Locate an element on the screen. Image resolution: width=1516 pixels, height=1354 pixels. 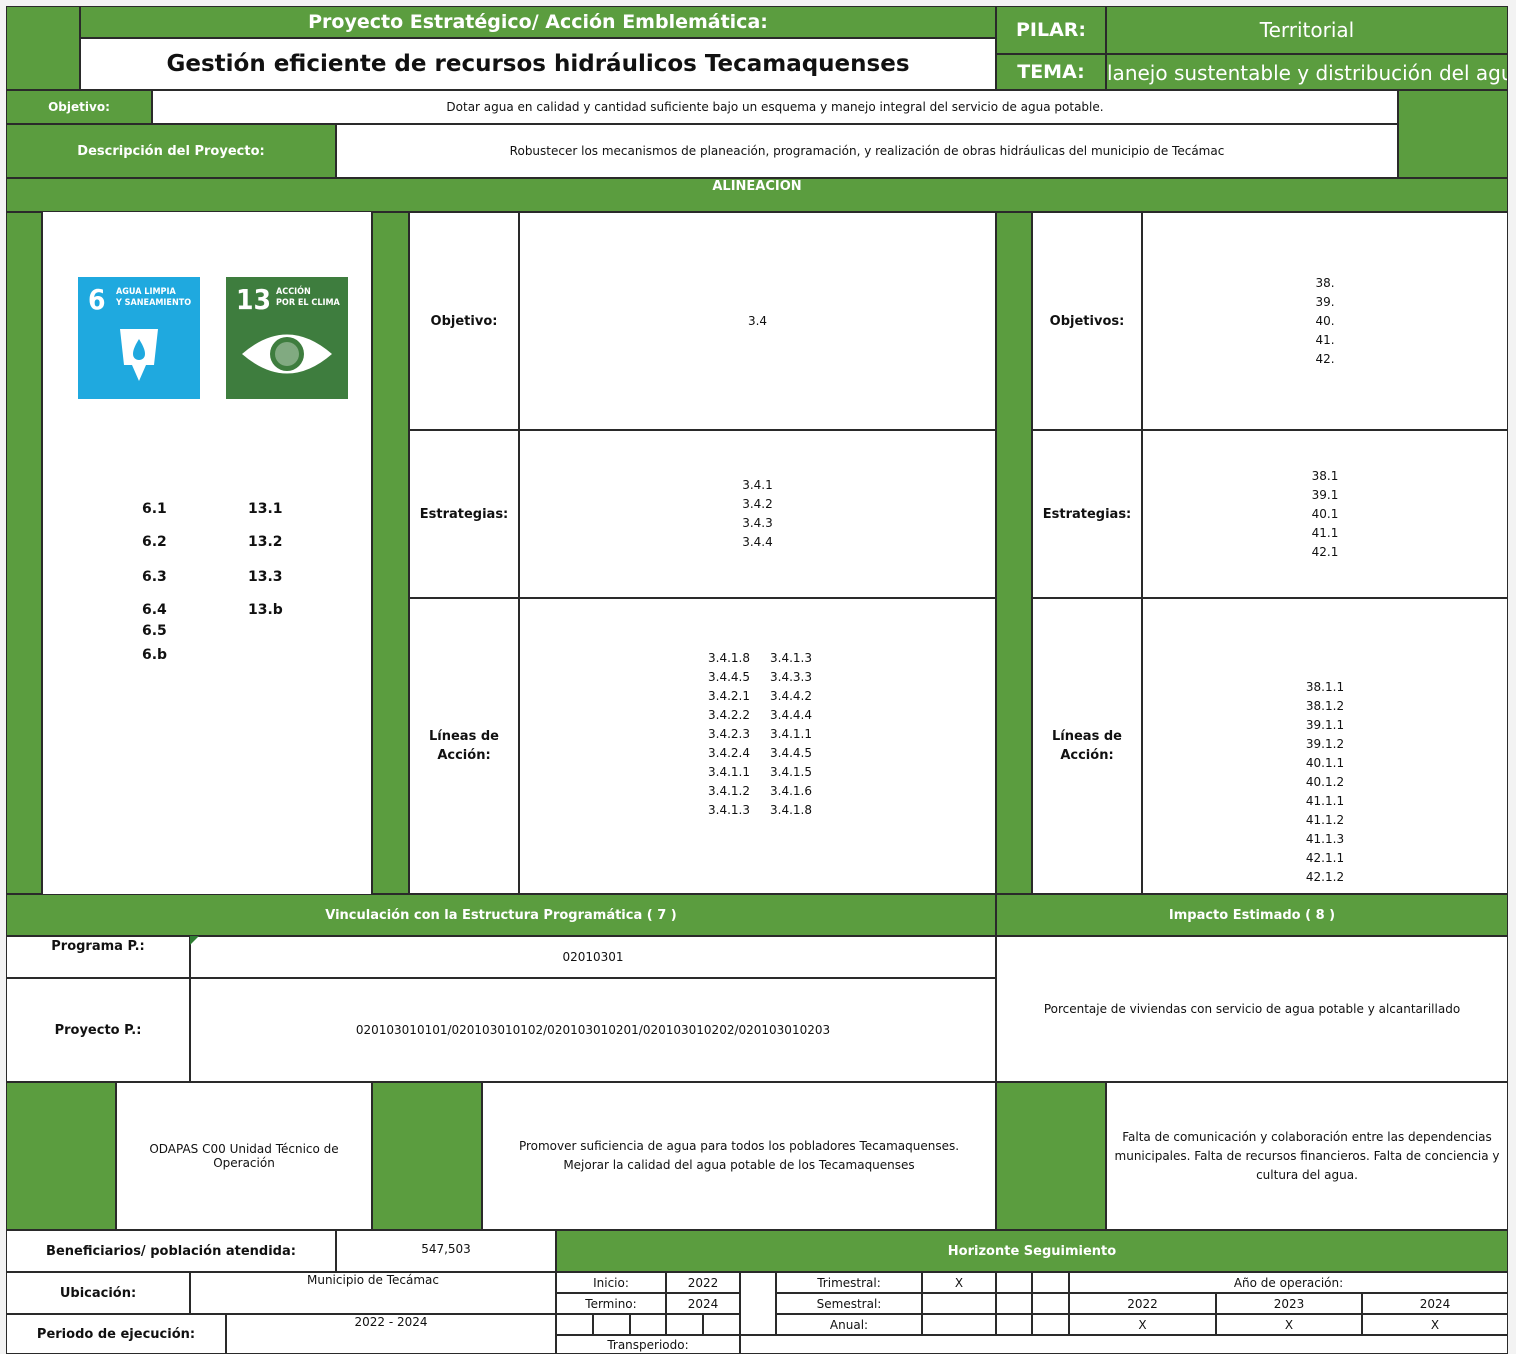
programa-value: 02010301 is located at coordinates (593, 957).